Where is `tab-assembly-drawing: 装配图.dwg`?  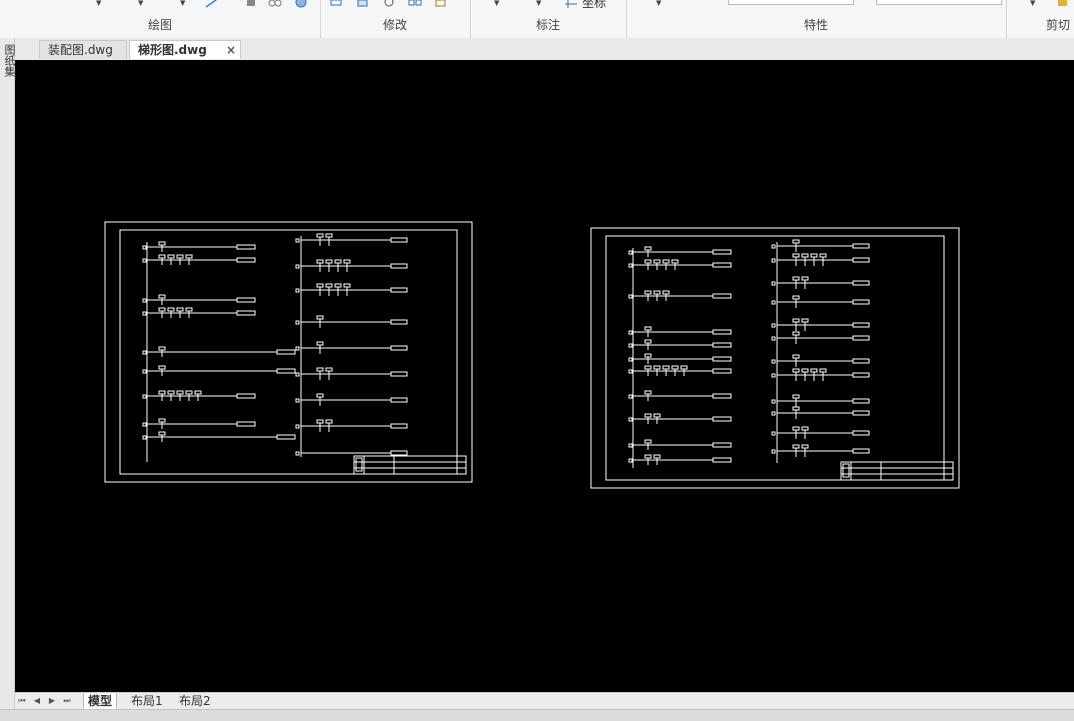
tab-assembly-drawing: 装配图.dwg is located at coordinates (83, 49).